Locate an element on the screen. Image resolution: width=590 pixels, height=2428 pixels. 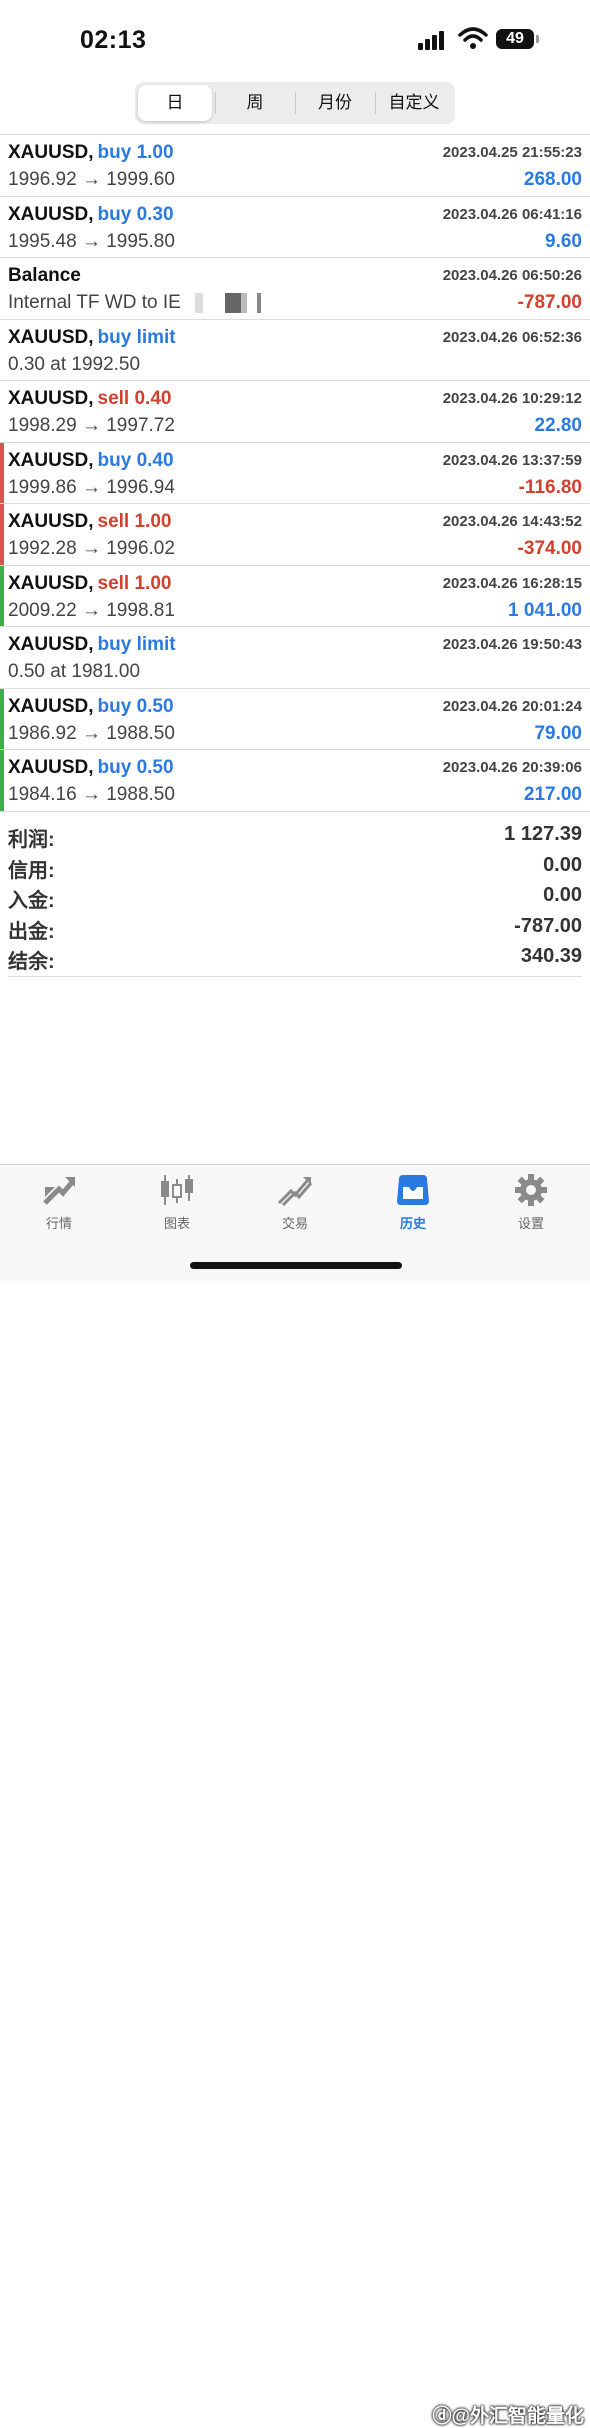
deal-symbol: Balance is located at coordinates (44, 276).